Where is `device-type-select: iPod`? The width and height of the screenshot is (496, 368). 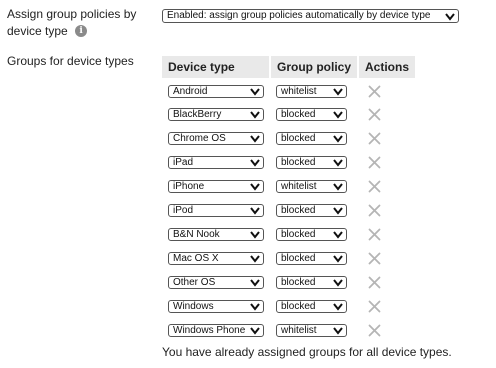 device-type-select: iPod is located at coordinates (216, 210).